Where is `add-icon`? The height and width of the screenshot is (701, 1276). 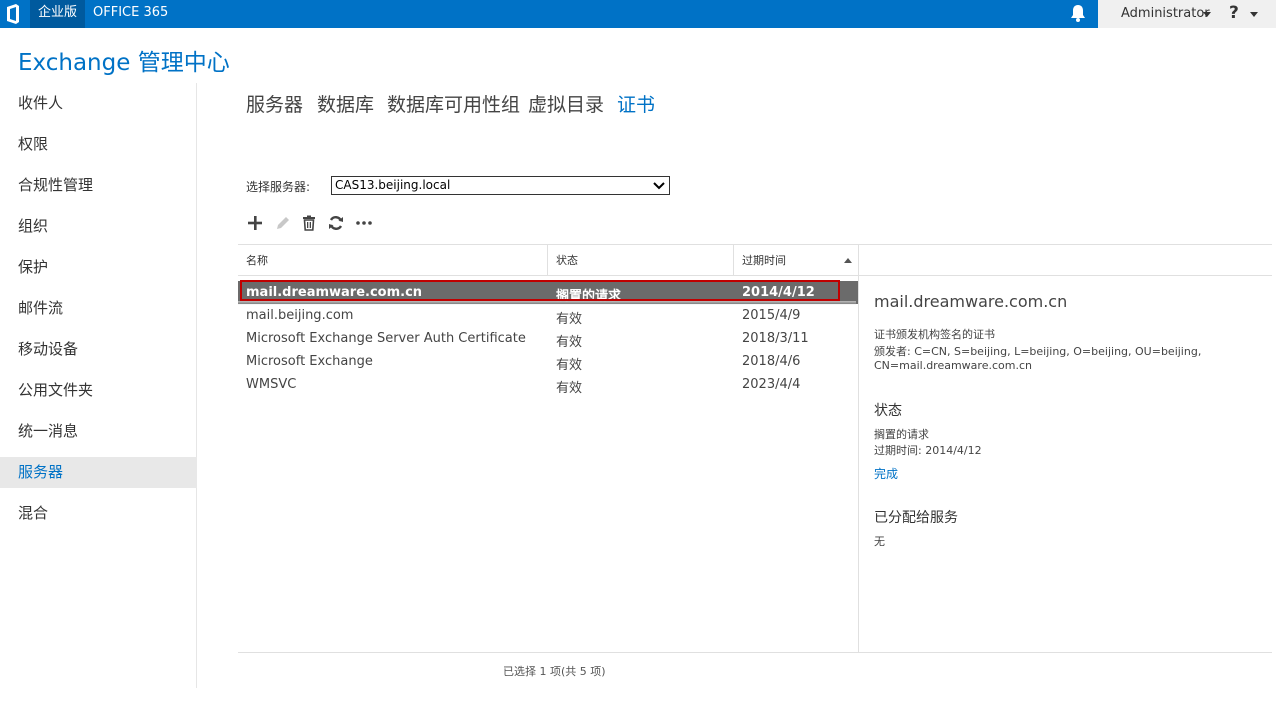 add-icon is located at coordinates (255, 223).